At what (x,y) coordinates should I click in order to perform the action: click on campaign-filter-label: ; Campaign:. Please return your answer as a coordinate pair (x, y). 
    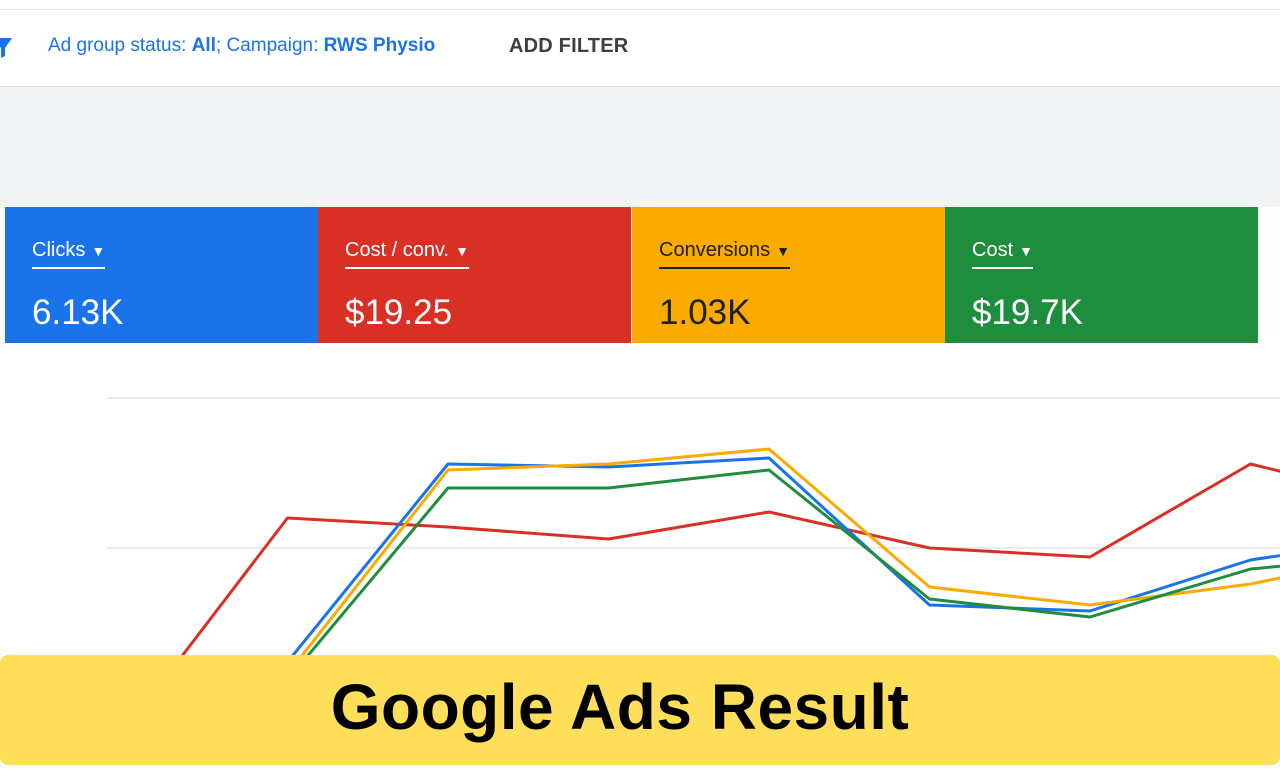
    Looking at the image, I should click on (269, 45).